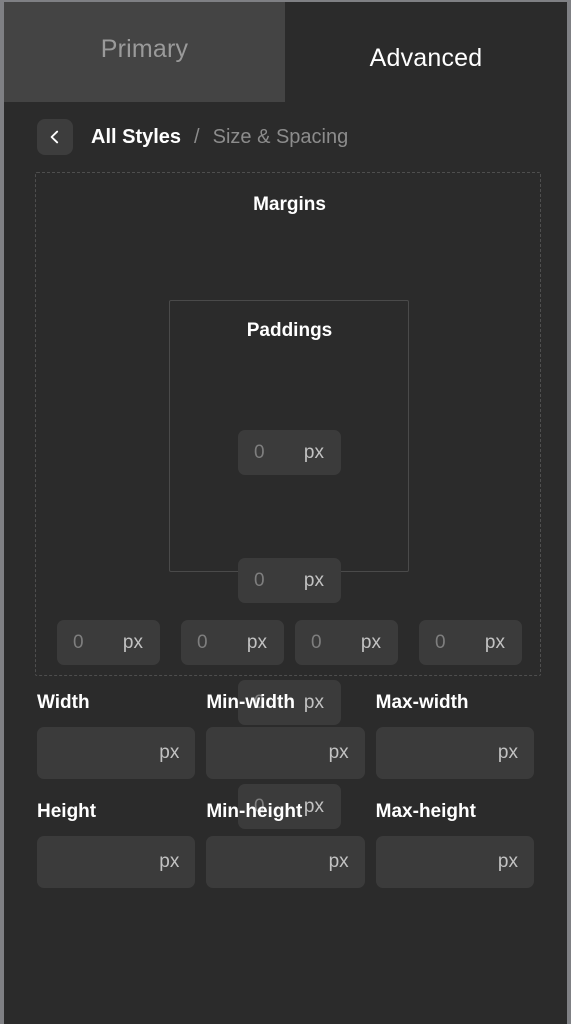 The height and width of the screenshot is (1024, 571). What do you see at coordinates (289, 204) in the screenshot?
I see `margins-label: Margins` at bounding box center [289, 204].